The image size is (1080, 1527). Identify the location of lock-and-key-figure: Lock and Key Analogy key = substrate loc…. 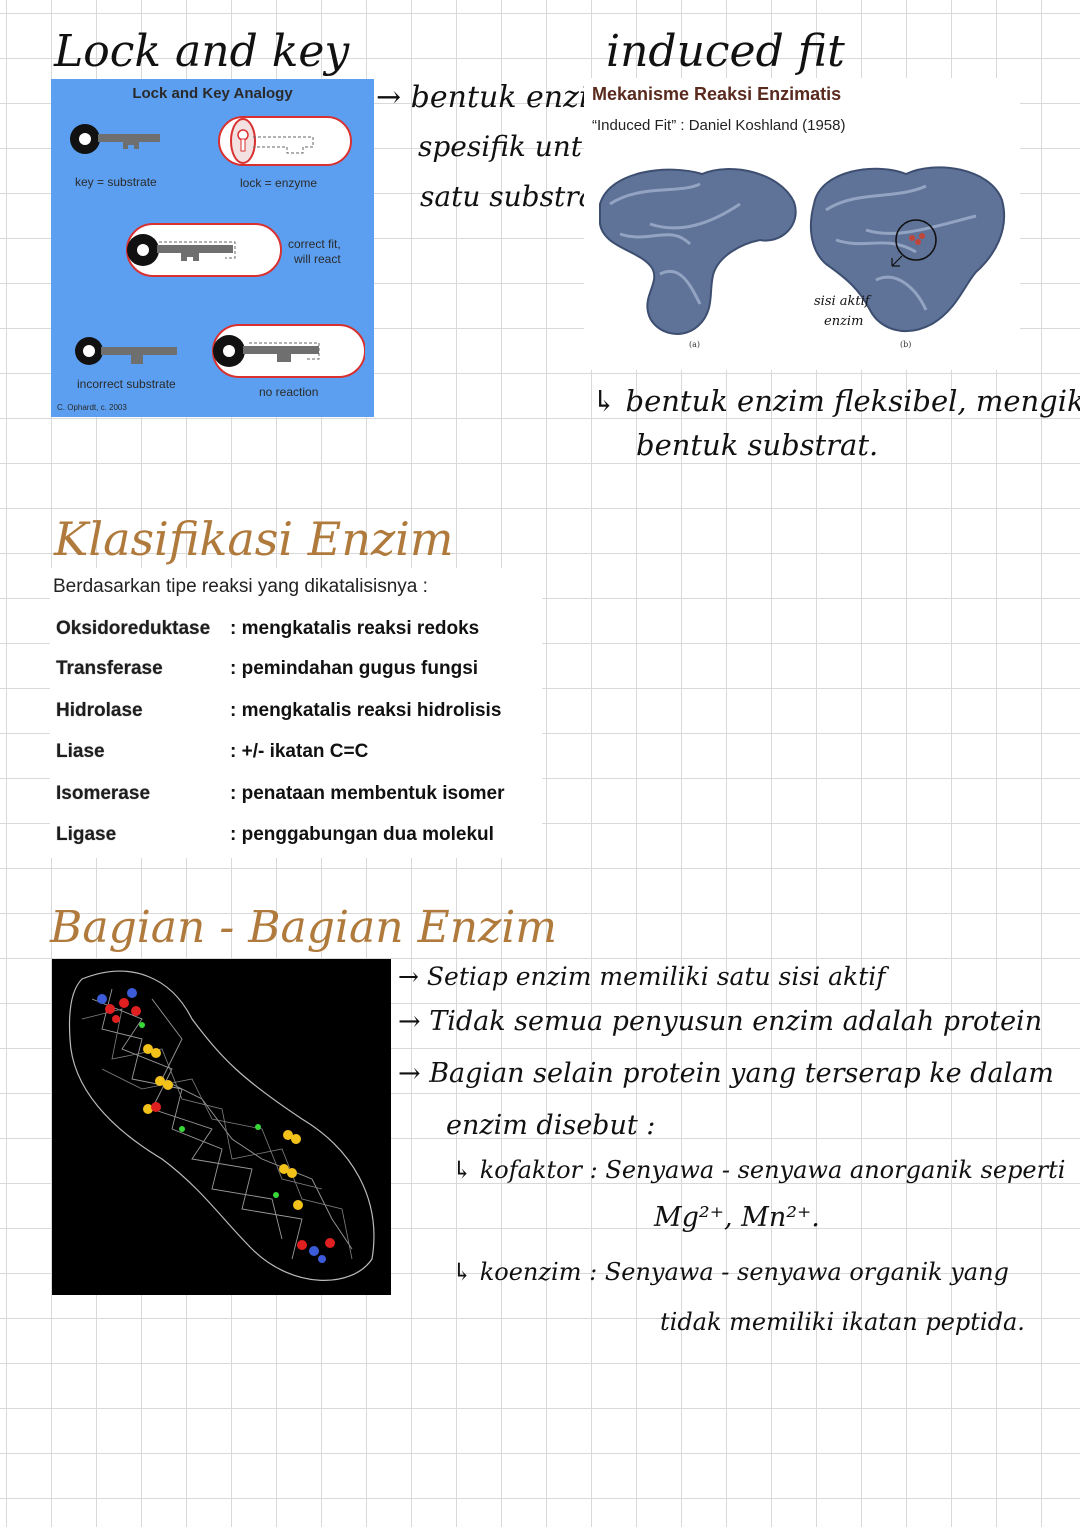
(212, 248).